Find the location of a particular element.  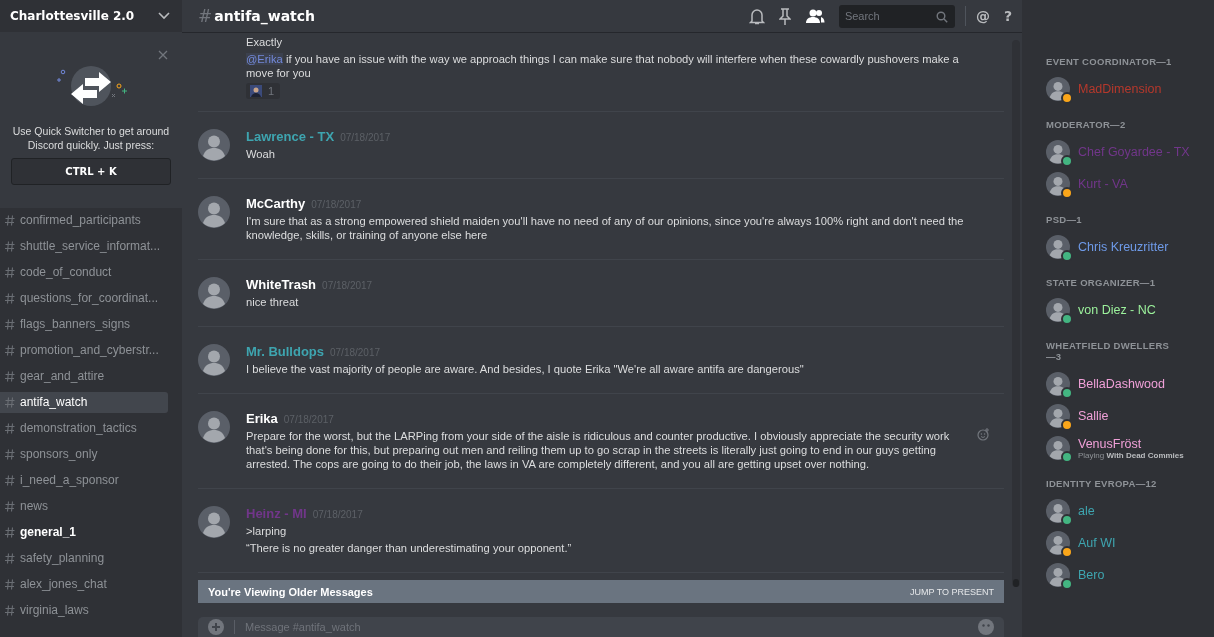

channel-item: virginia_laws is located at coordinates (84, 610).